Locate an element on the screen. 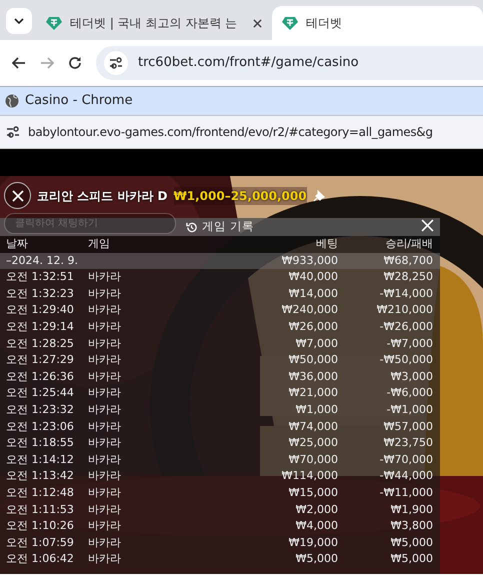 Image resolution: width=483 pixels, height=578 pixels. table-cell-text: ₩40,000 is located at coordinates (313, 277).